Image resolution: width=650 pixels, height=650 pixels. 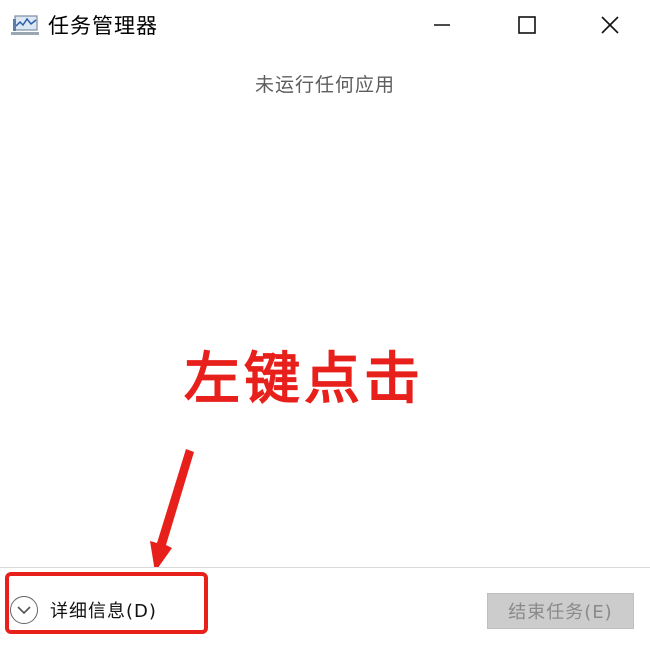 What do you see at coordinates (25, 26) in the screenshot?
I see `task-manager-icon` at bounding box center [25, 26].